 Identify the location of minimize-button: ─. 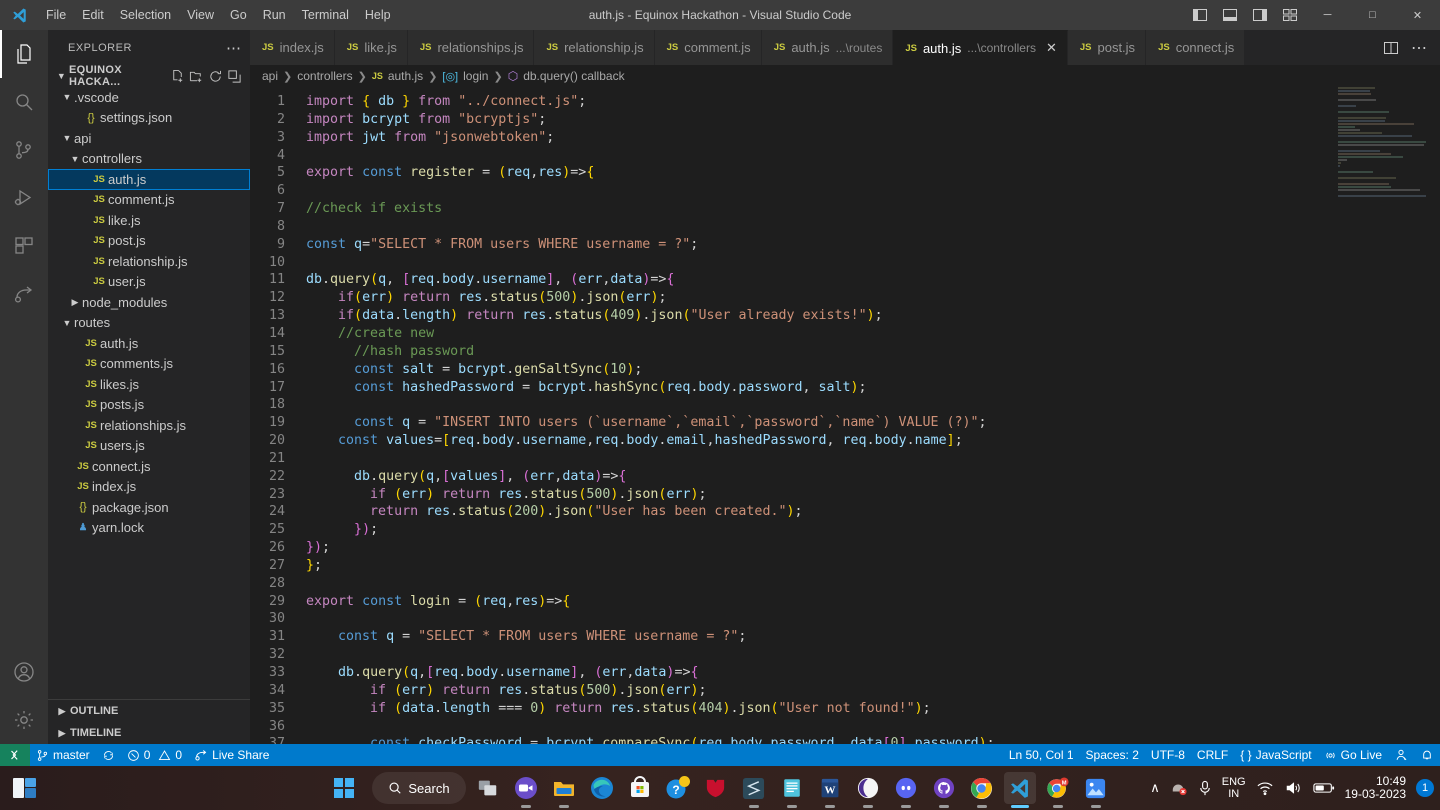
(1327, 15).